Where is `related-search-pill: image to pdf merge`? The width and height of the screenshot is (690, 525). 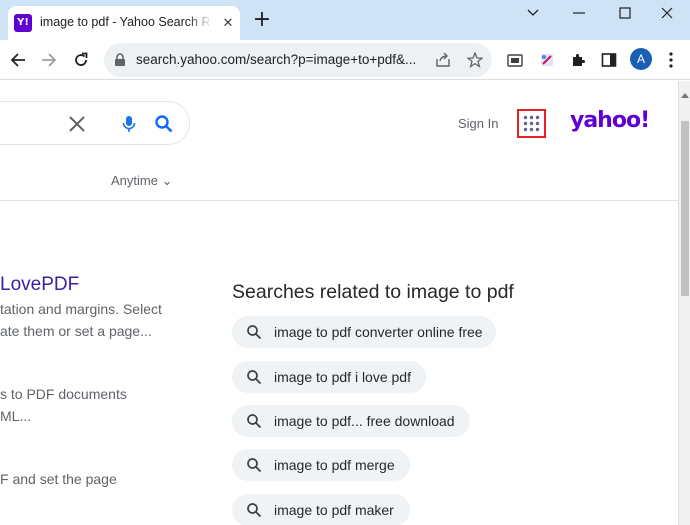 related-search-pill: image to pdf merge is located at coordinates (321, 465).